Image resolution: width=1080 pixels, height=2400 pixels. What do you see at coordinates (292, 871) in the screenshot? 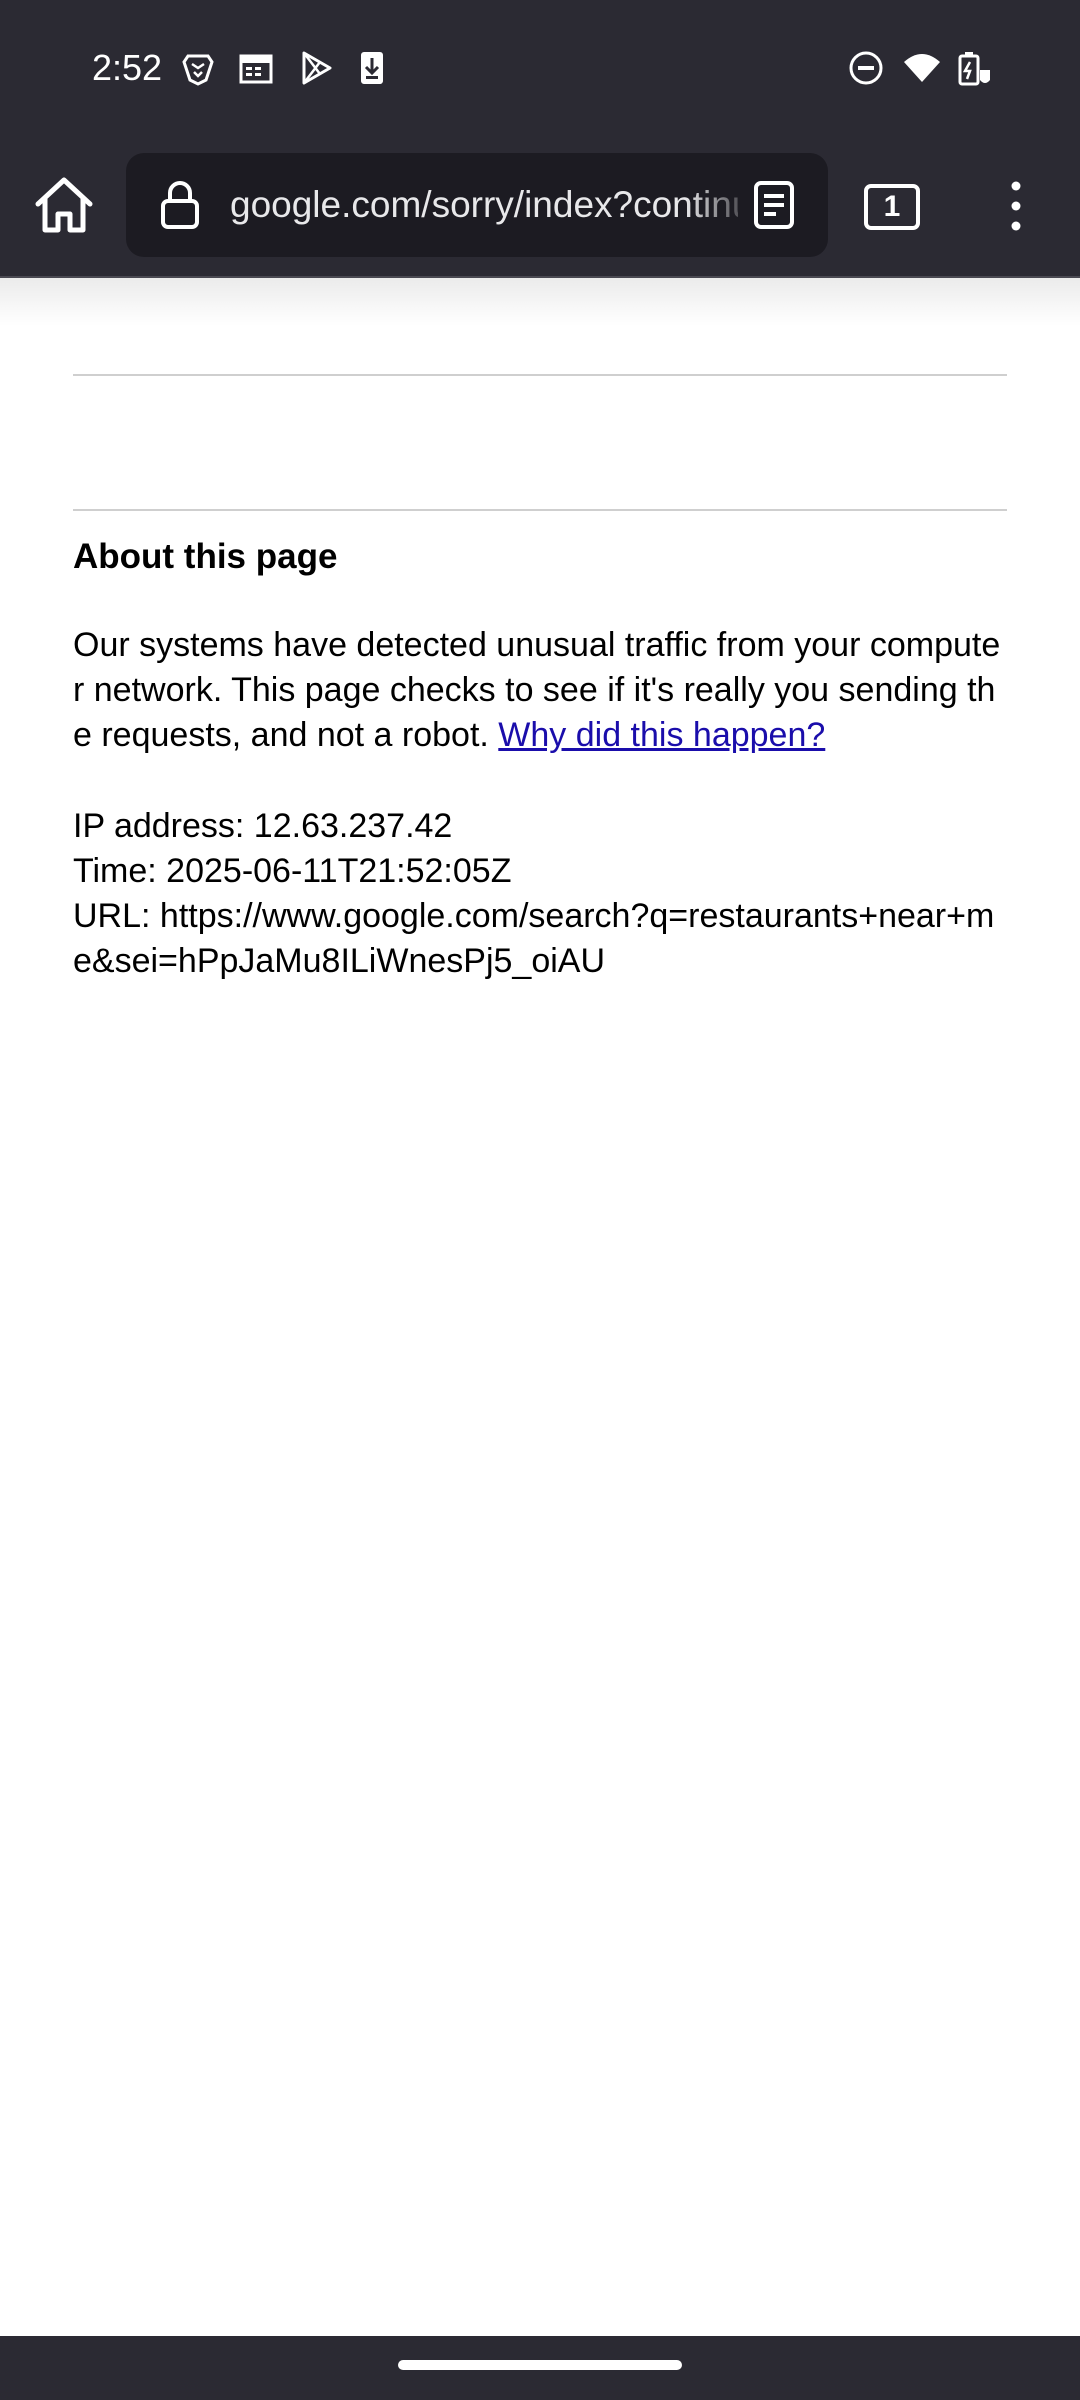
I see `time-line: Time: 2025-06-11T21:52:05Z` at bounding box center [292, 871].